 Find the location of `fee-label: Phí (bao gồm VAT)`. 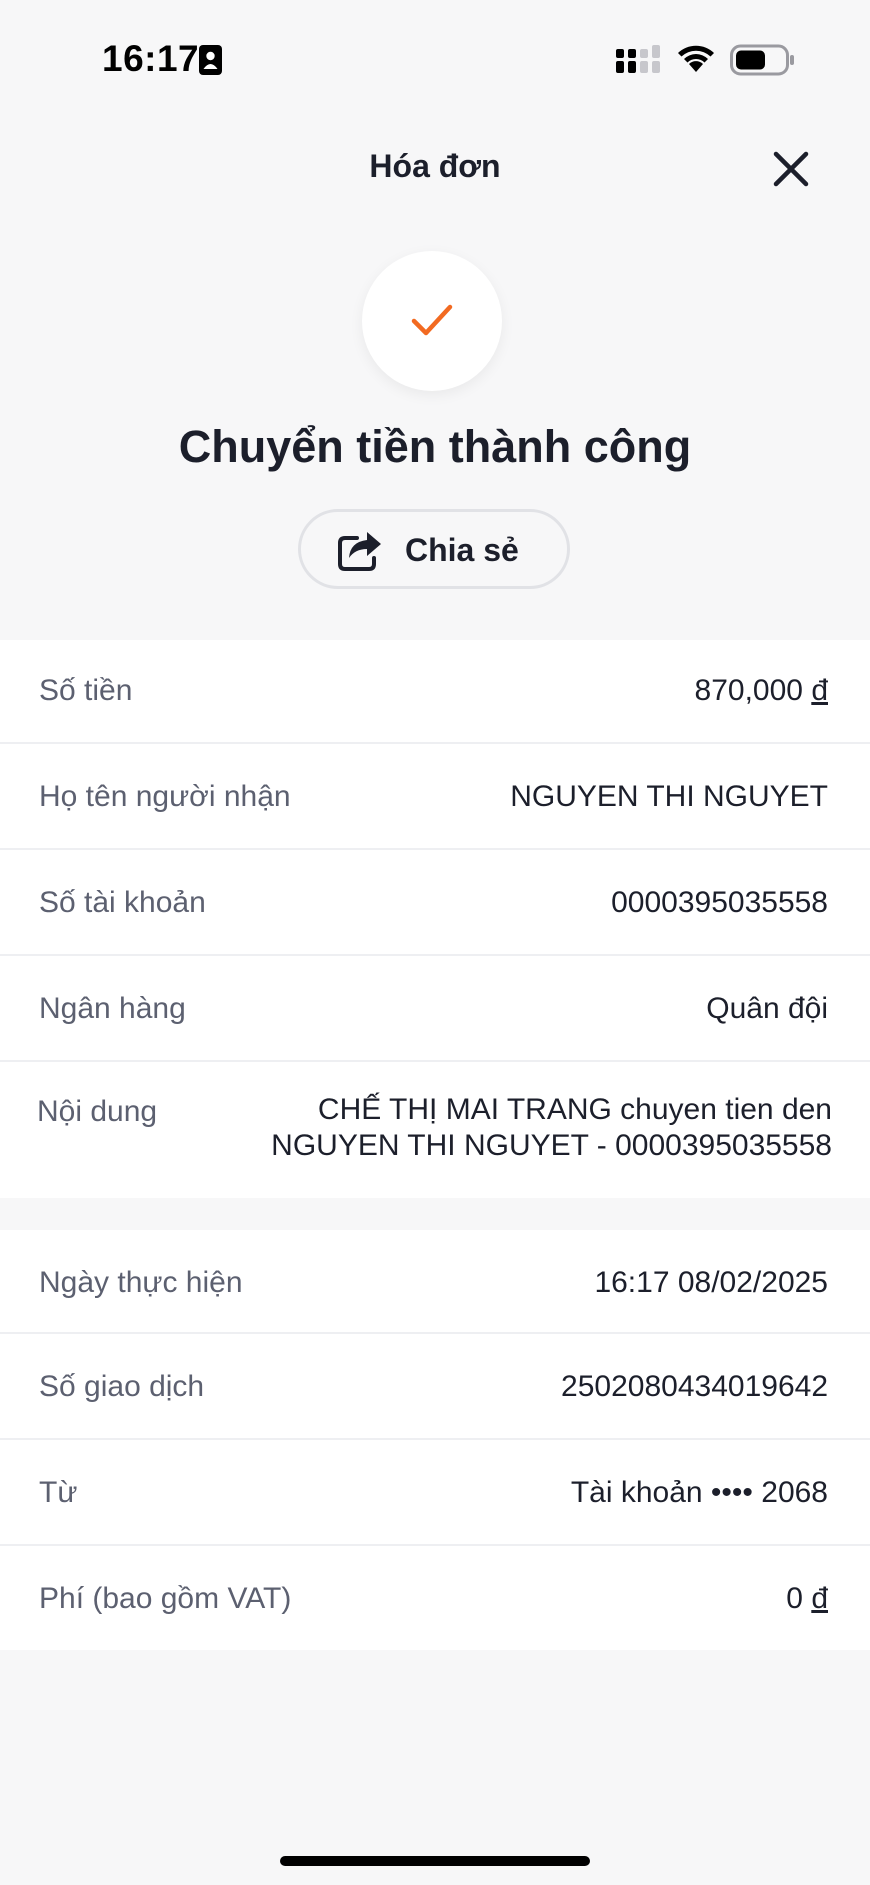

fee-label: Phí (bao gồm VAT) is located at coordinates (165, 1598).